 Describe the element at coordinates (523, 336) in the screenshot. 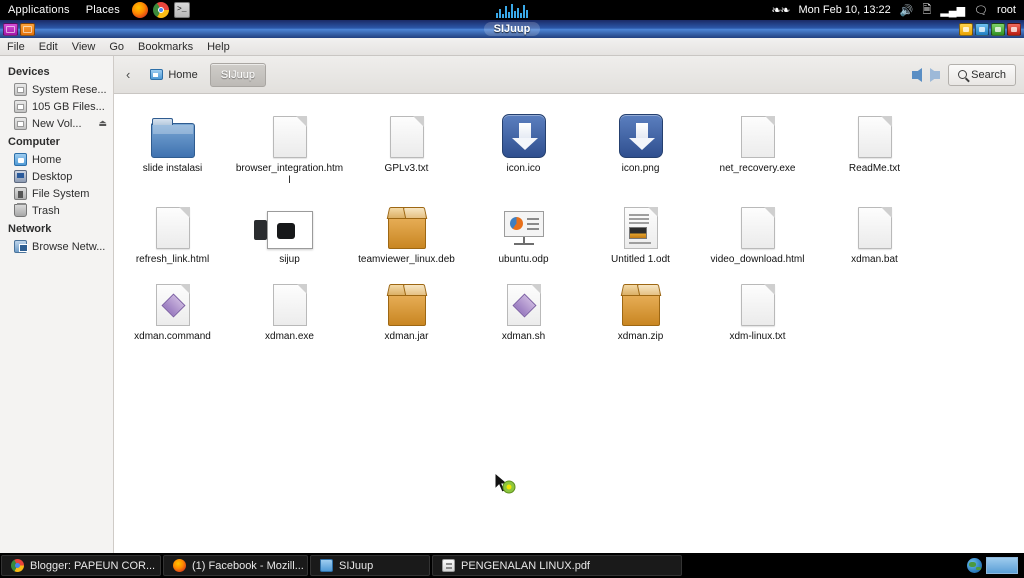

I see `file-label: xdman.sh` at that location.